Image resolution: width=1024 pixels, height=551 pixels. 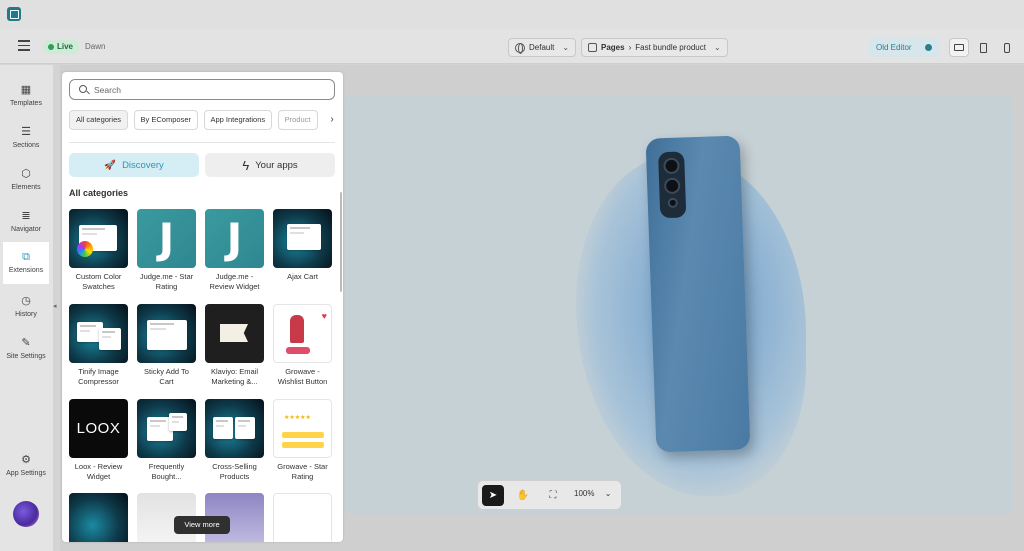 What do you see at coordinates (56, 308) in the screenshot?
I see `collapse-panel-icon: ◂` at bounding box center [56, 308].